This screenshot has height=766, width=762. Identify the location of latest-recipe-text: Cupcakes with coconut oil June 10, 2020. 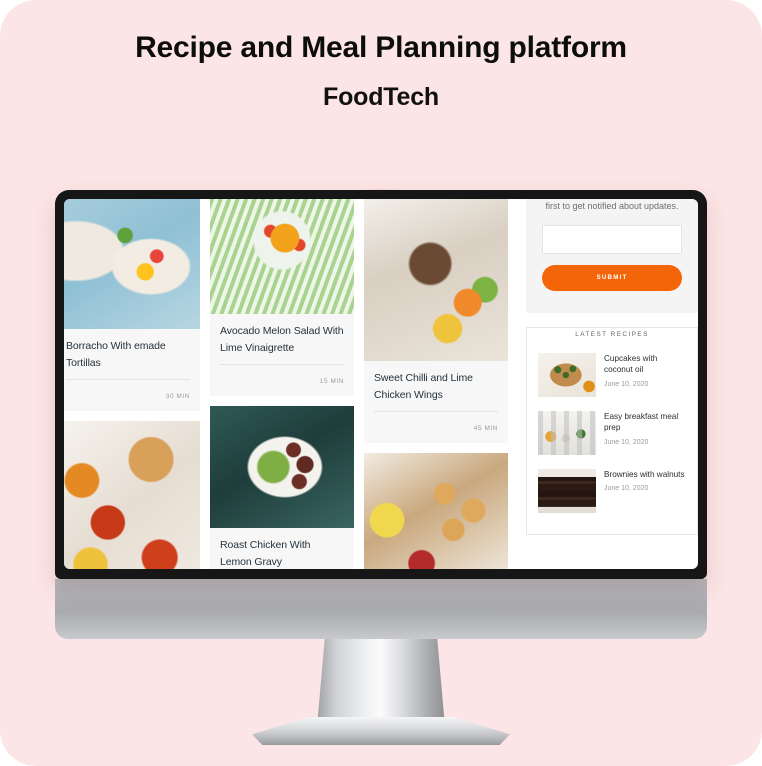
(645, 370).